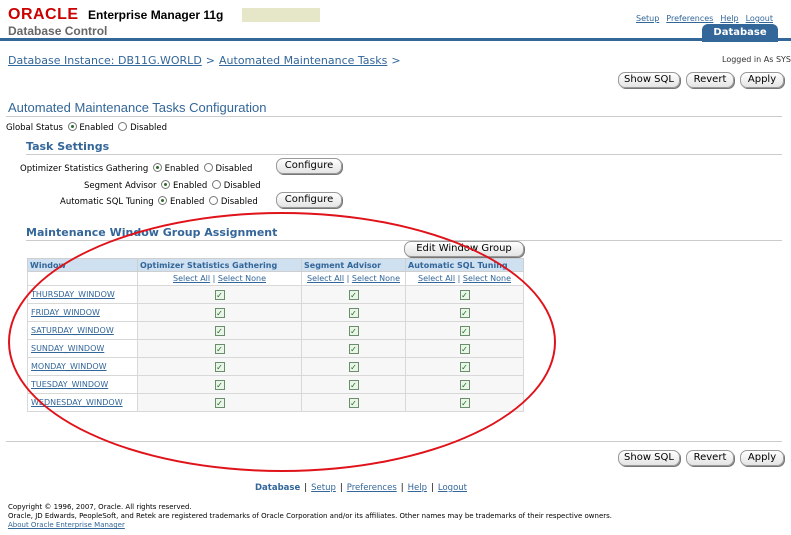  What do you see at coordinates (73, 294) in the screenshot?
I see `window-link: THURSDAY_WINDOW` at bounding box center [73, 294].